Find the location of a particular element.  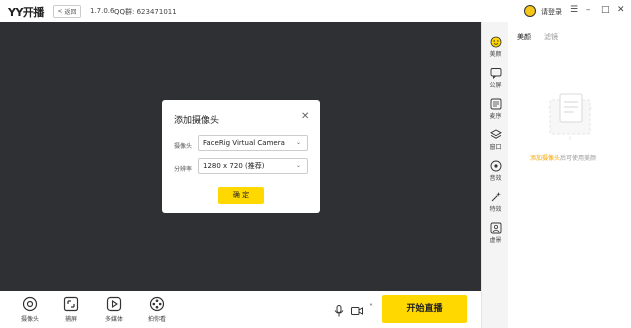

back-button: < 返回 is located at coordinates (67, 11).